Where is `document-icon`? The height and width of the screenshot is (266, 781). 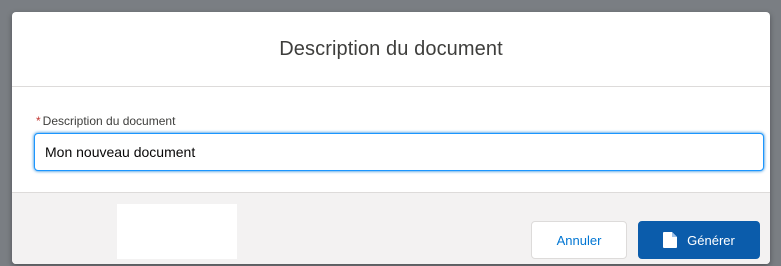 document-icon is located at coordinates (670, 240).